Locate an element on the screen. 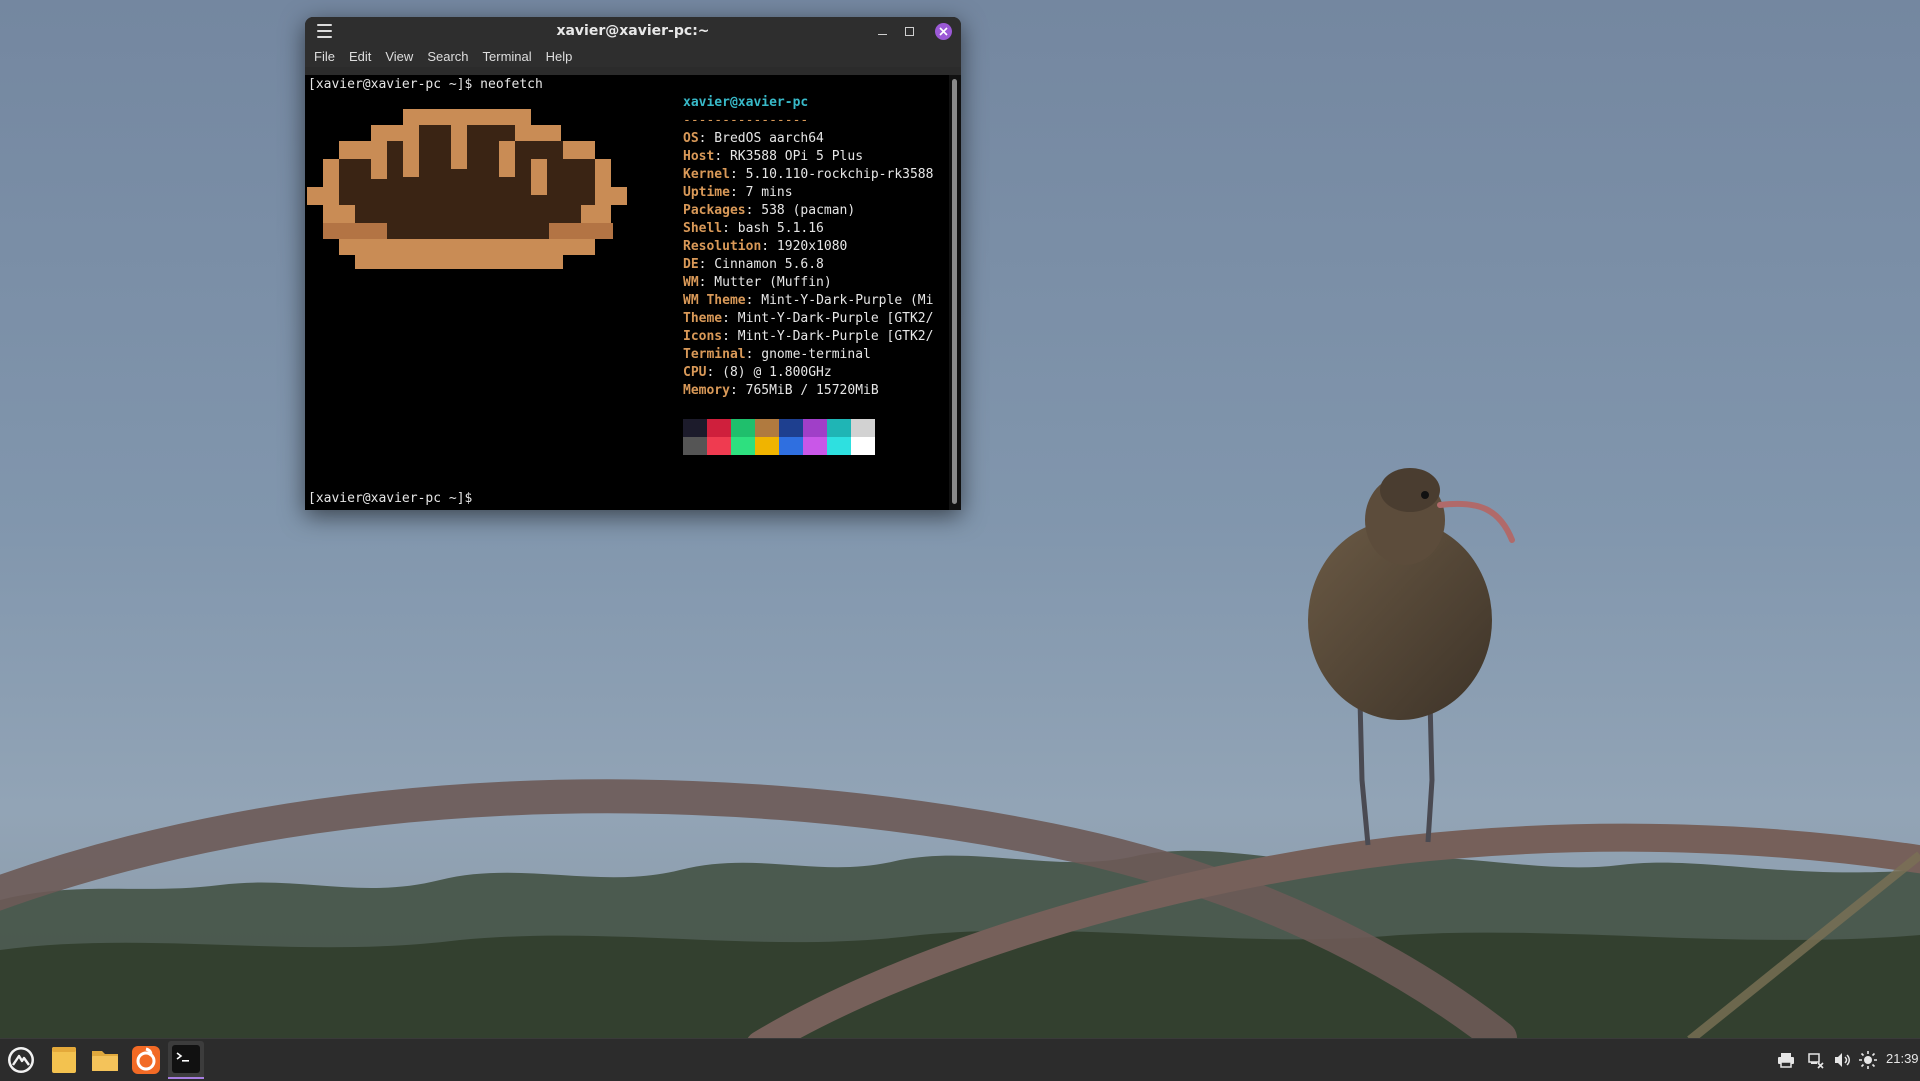 This screenshot has width=1920, height=1081. scrollbar-thumb is located at coordinates (954, 291).